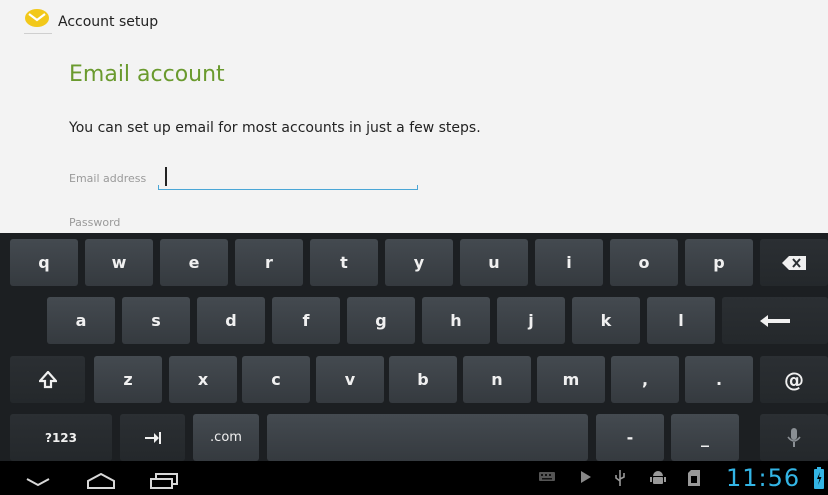 The width and height of the screenshot is (828, 495). I want to click on page-title: Email account, so click(147, 74).